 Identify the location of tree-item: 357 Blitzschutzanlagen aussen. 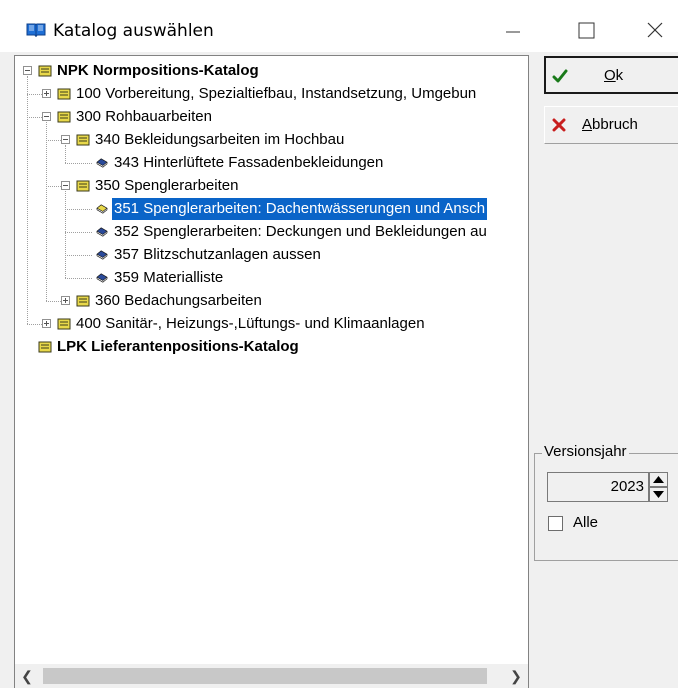
(271, 255).